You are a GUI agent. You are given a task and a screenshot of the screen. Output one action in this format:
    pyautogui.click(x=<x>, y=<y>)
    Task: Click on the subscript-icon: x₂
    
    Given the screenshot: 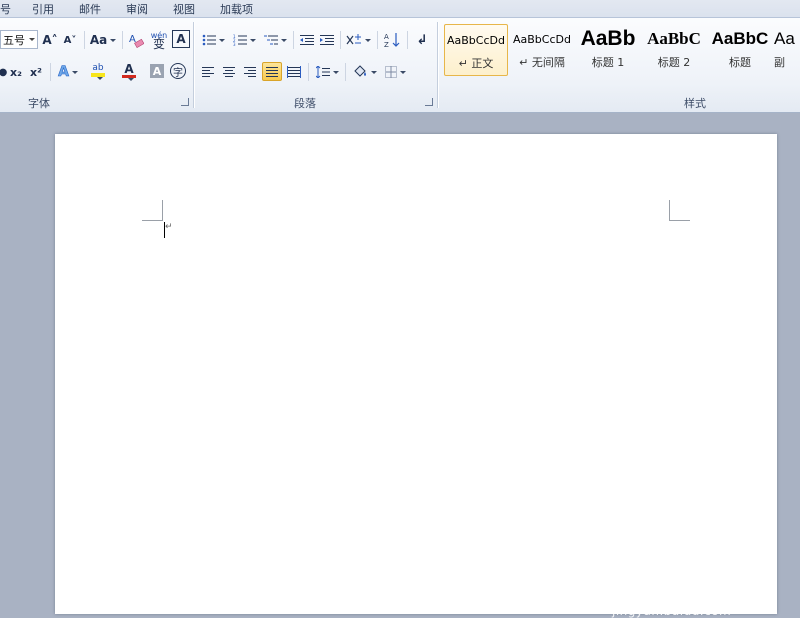 What is the action you would take?
    pyautogui.click(x=16, y=72)
    